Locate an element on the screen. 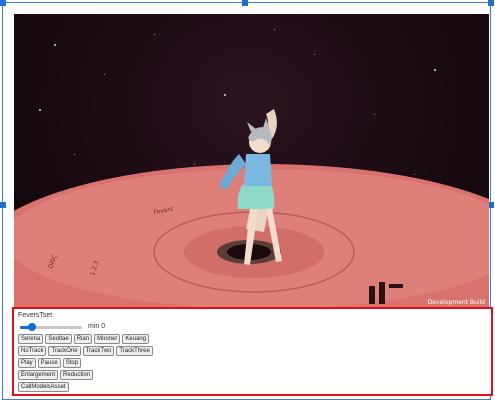  scale-button-row: Enlargement Reduction is located at coordinates (56, 375).